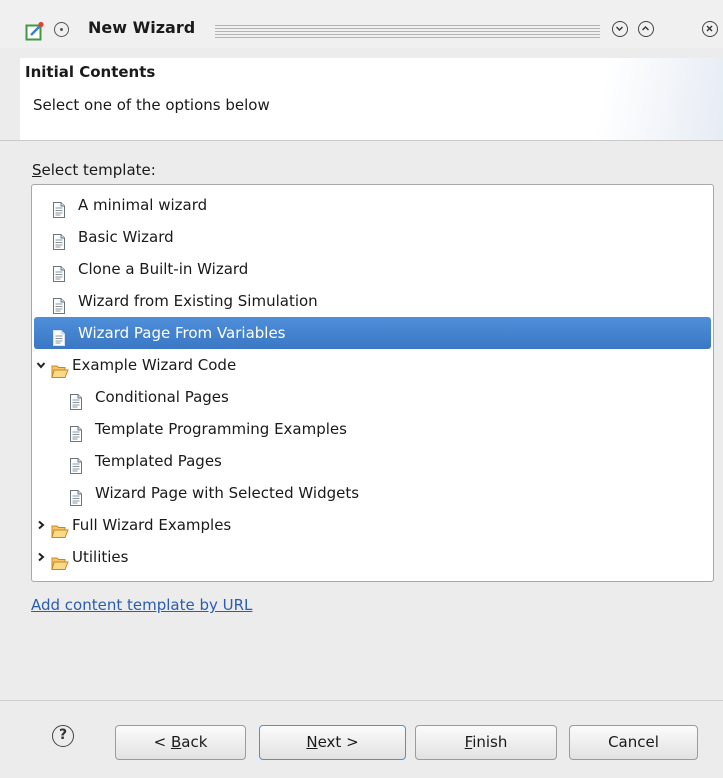  I want to click on maximize-icon, so click(646, 29).